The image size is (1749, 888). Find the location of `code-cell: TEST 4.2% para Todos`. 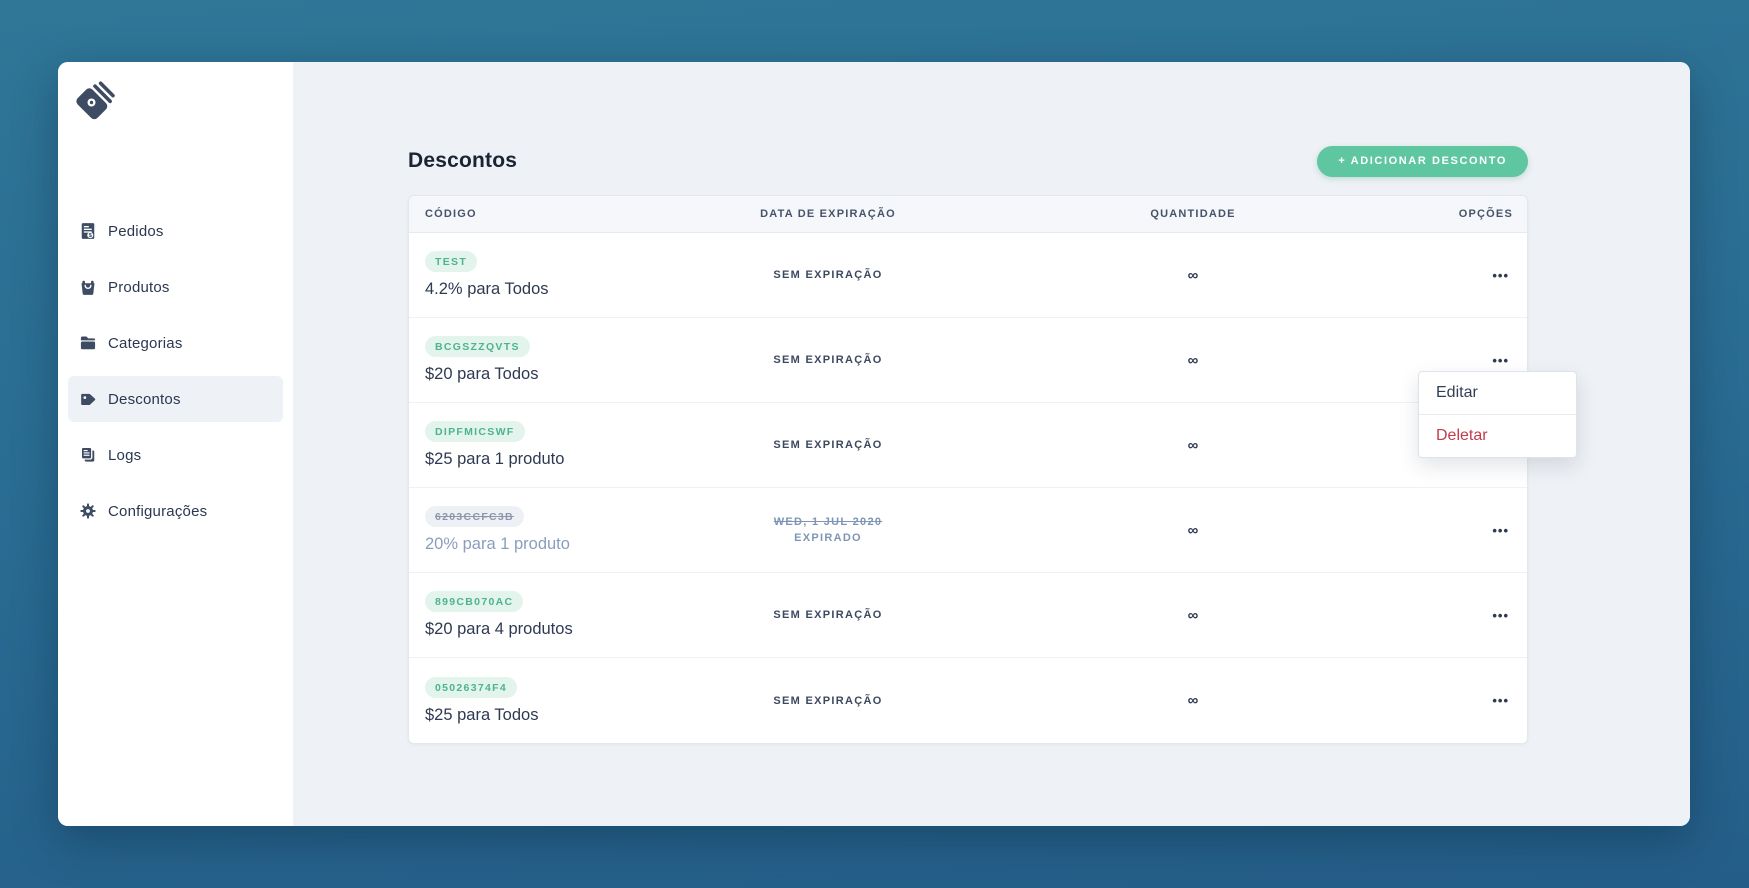

code-cell: TEST 4.2% para Todos is located at coordinates (549, 275).